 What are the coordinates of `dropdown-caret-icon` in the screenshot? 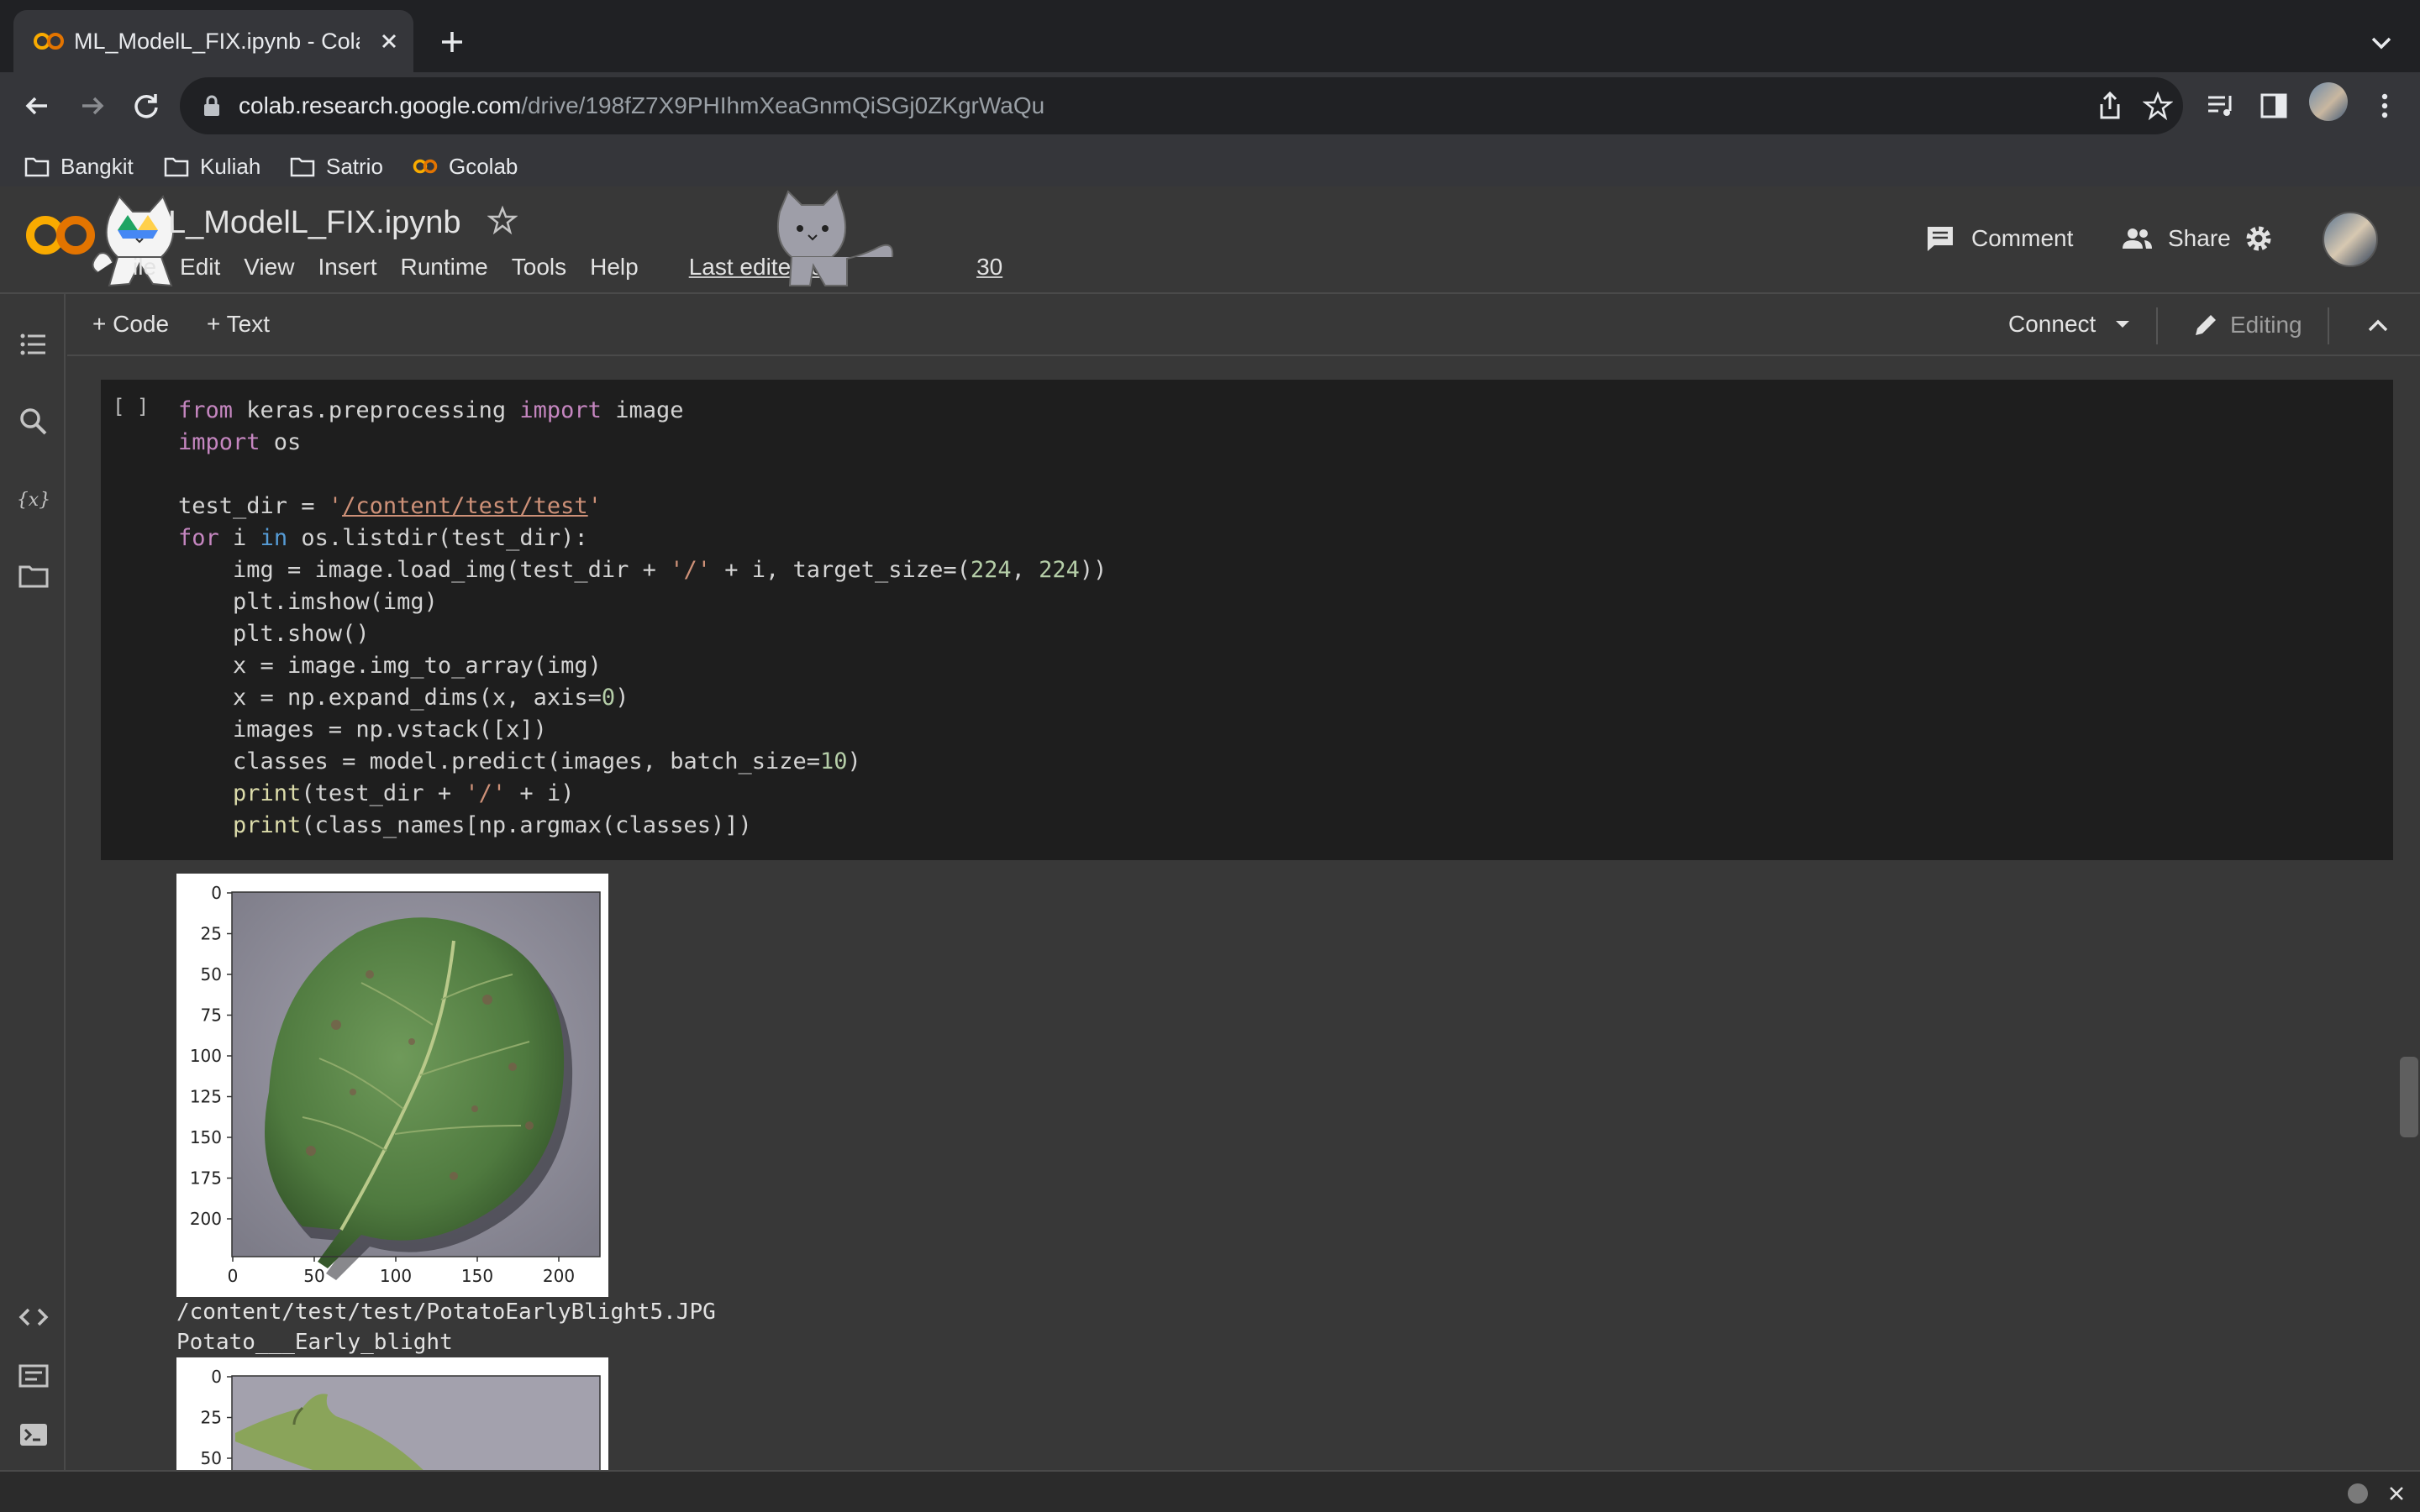 It's located at (2122, 324).